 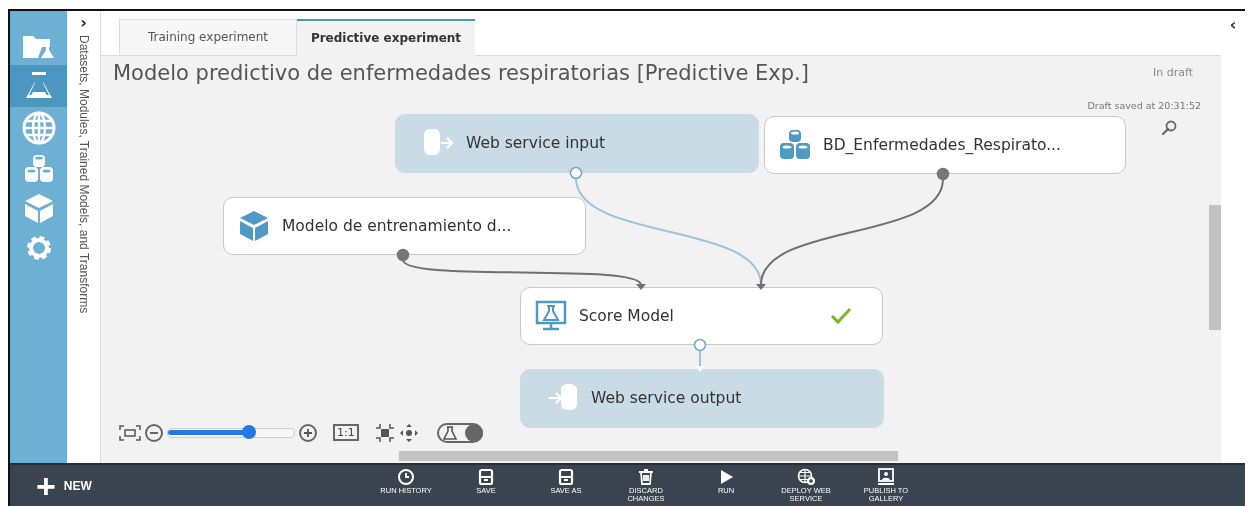 What do you see at coordinates (461, 72) in the screenshot?
I see `experiment-title: Modelo predictivo de enfermedades respiratorias [Predictive Exp.]` at bounding box center [461, 72].